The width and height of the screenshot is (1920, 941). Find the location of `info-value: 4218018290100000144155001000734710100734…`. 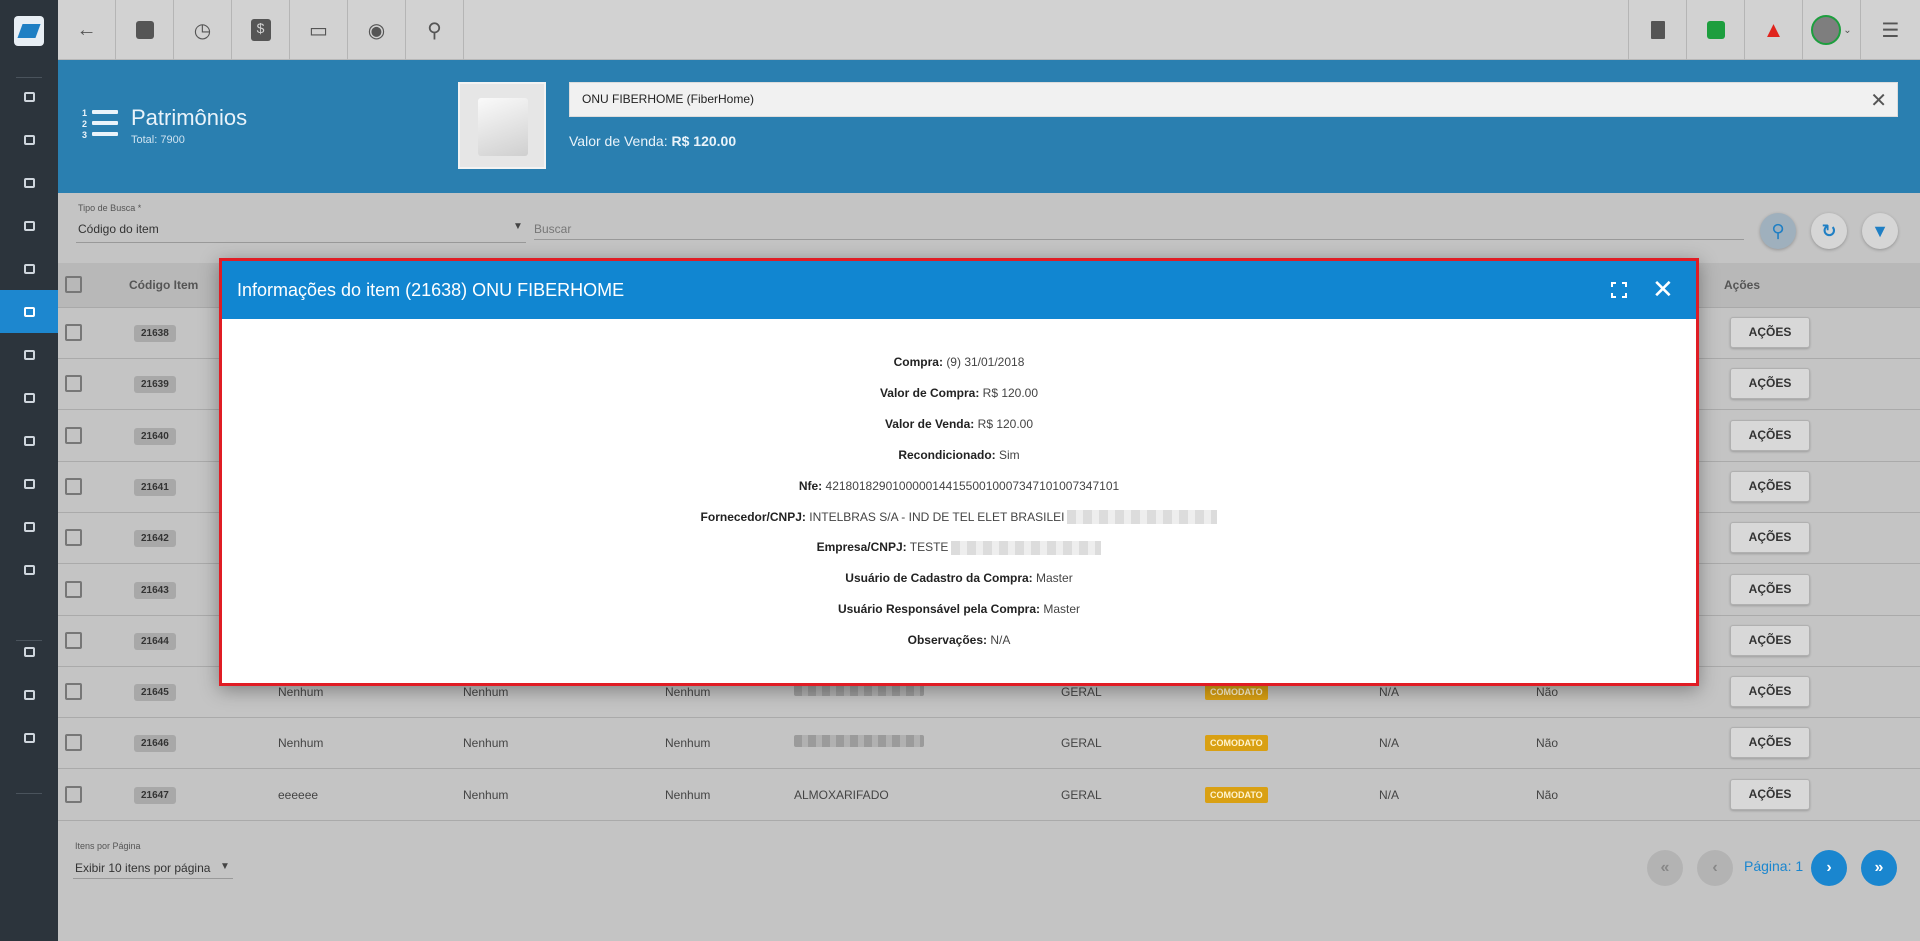

info-value: 4218018290100000144155001000734710100734… is located at coordinates (972, 485).